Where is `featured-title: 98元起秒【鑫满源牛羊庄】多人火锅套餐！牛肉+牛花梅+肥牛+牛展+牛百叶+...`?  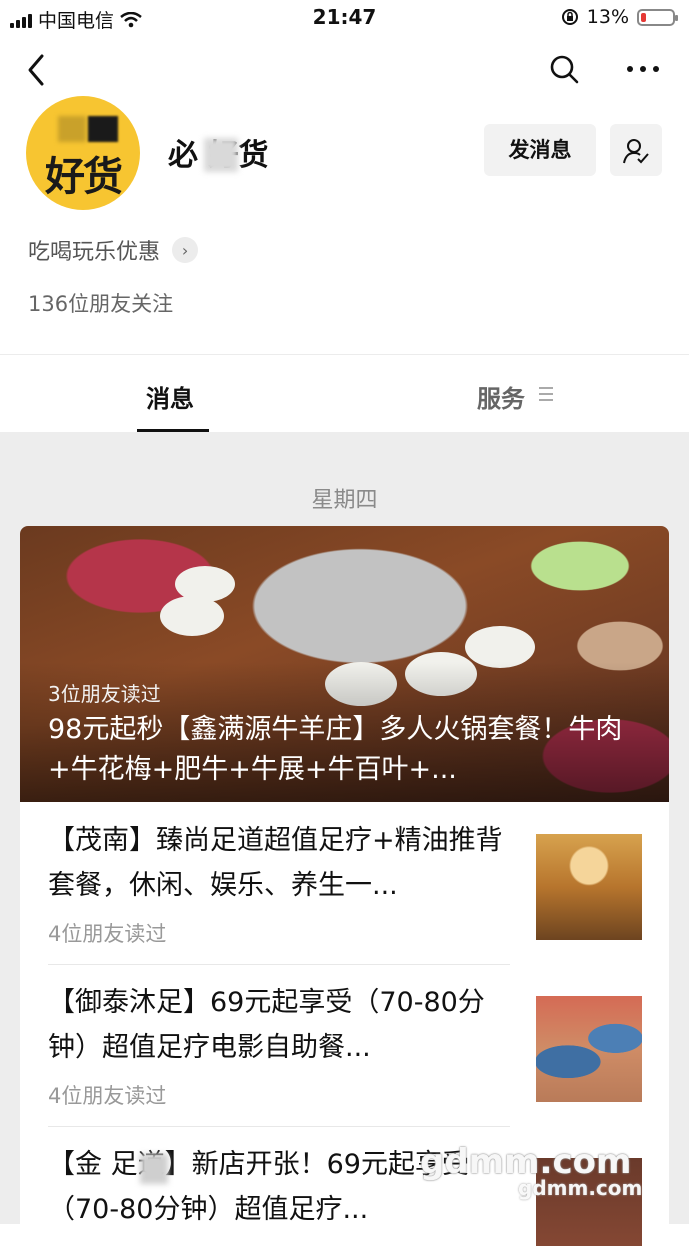 featured-title: 98元起秒【鑫满源牛羊庄】多人火锅套餐！牛肉+牛花梅+肥牛+牛展+牛百叶+... is located at coordinates (335, 749).